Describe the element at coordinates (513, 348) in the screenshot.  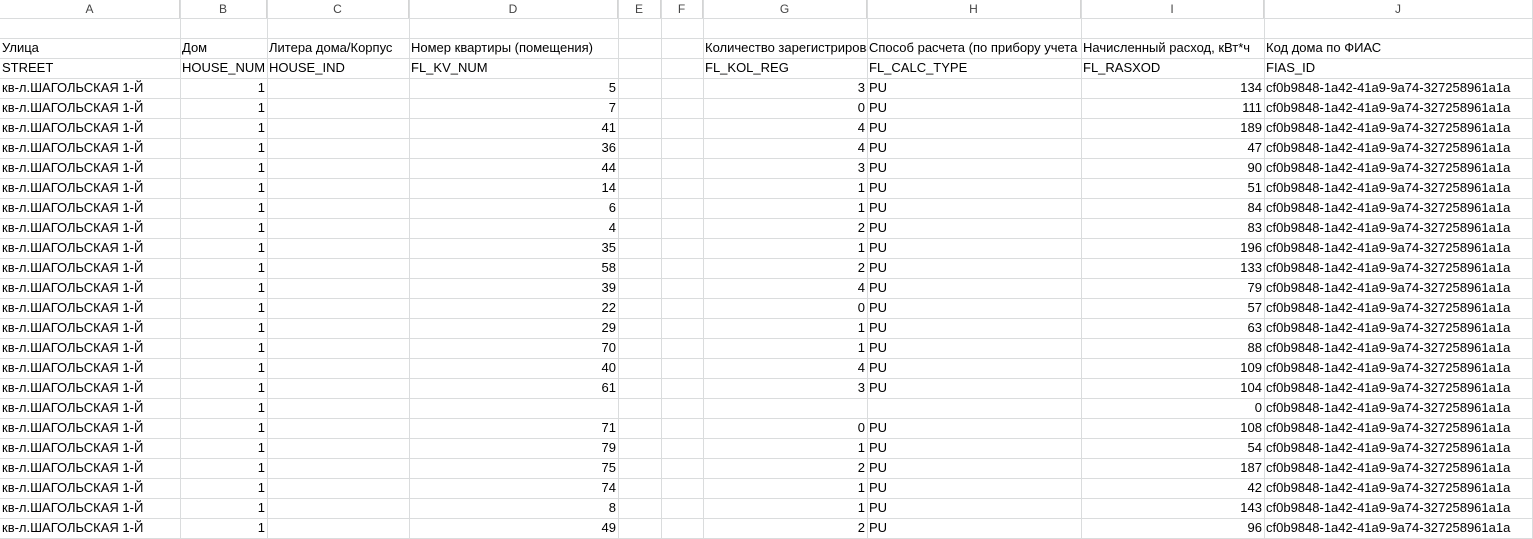
I see `cell-kv: 70` at that location.